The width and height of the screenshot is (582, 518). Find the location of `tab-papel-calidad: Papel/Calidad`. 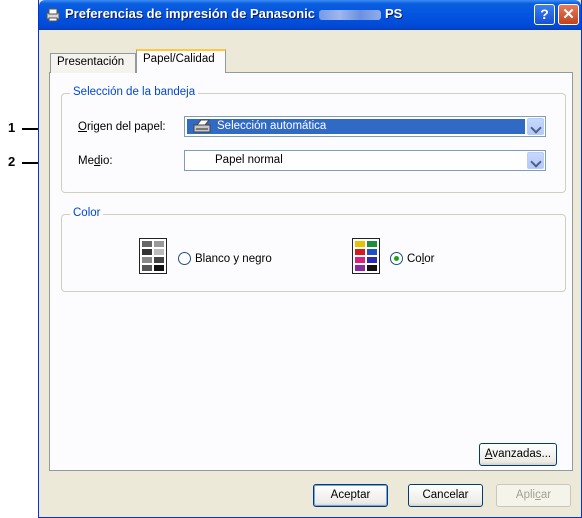

tab-papel-calidad: Papel/Calidad is located at coordinates (181, 61).